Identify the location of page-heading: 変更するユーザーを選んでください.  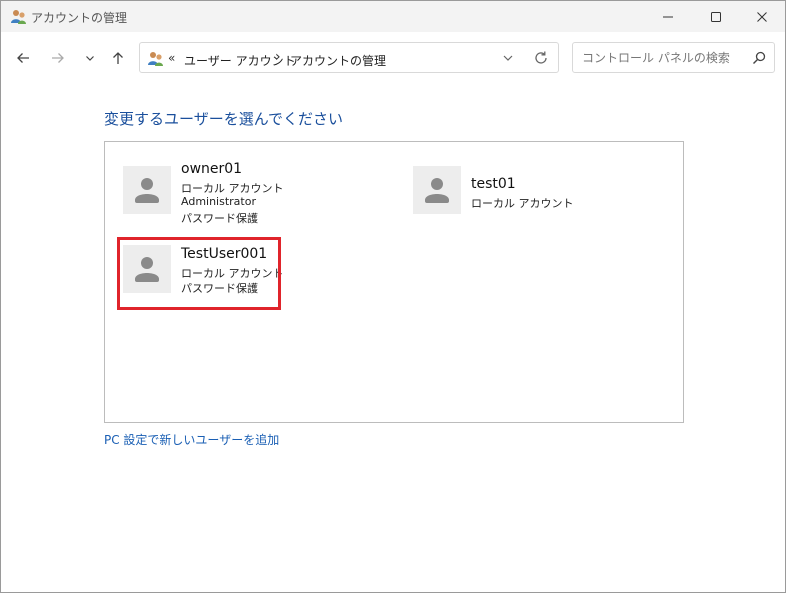
(223, 119).